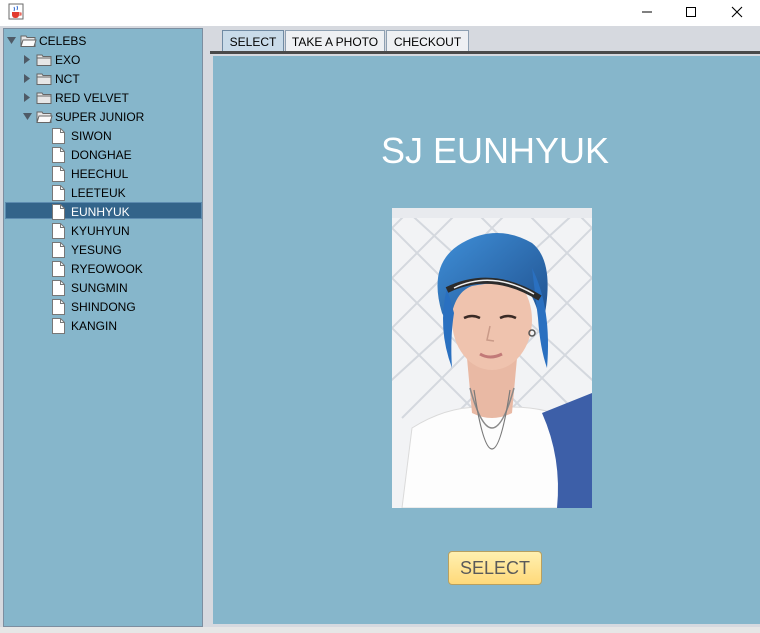 Image resolution: width=760 pixels, height=633 pixels. Describe the element at coordinates (492, 358) in the screenshot. I see `celeb-photo` at that location.